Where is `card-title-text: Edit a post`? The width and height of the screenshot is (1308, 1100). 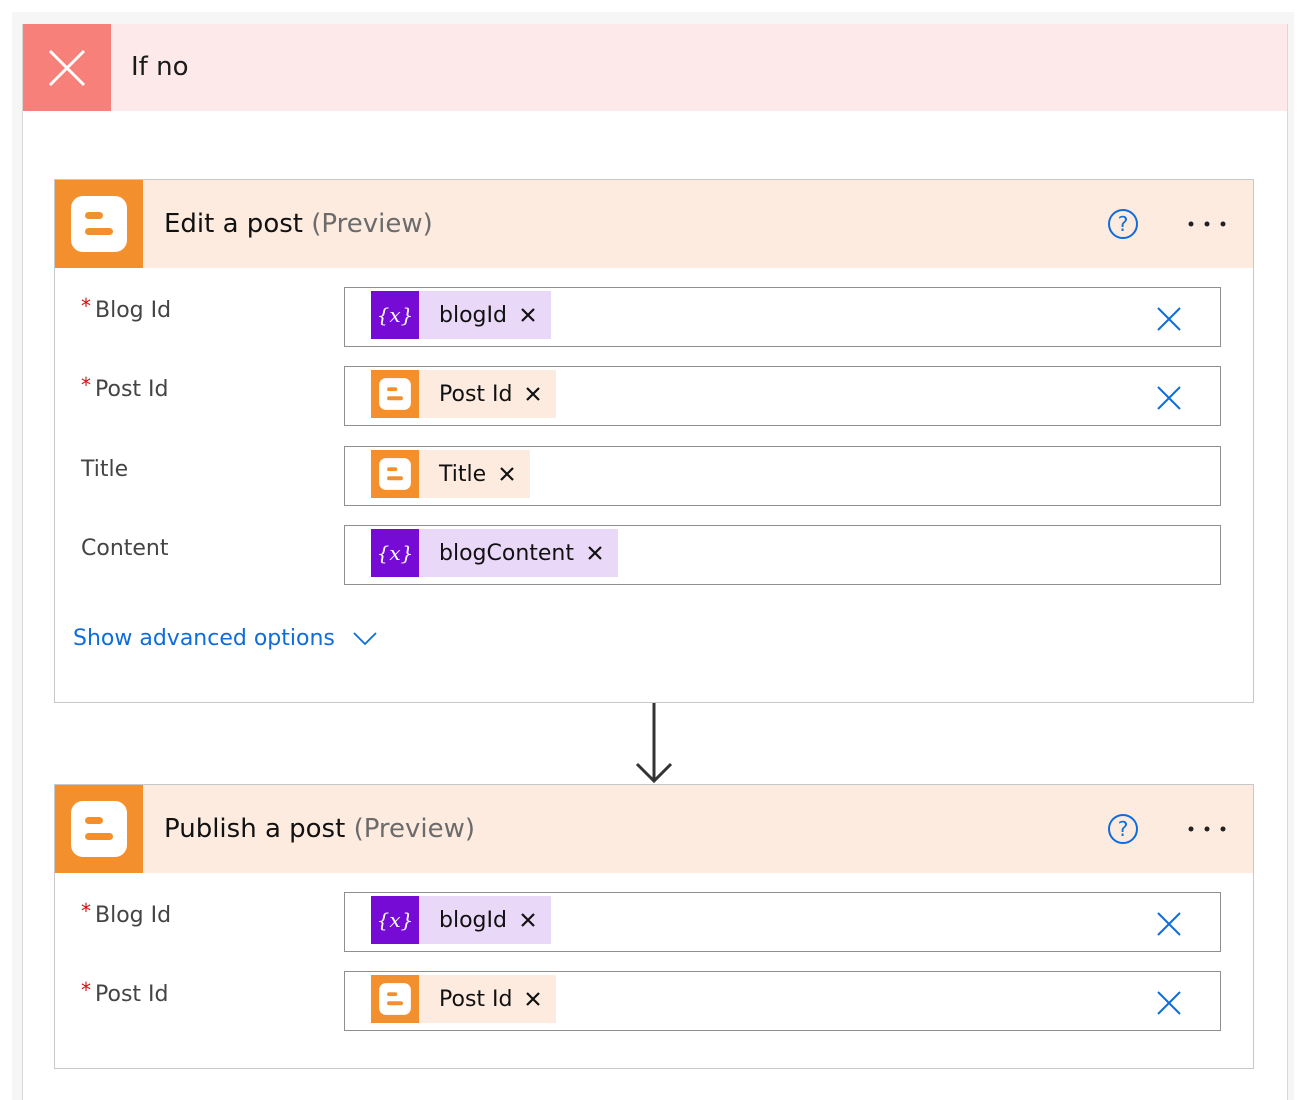
card-title-text: Edit a post is located at coordinates (233, 224).